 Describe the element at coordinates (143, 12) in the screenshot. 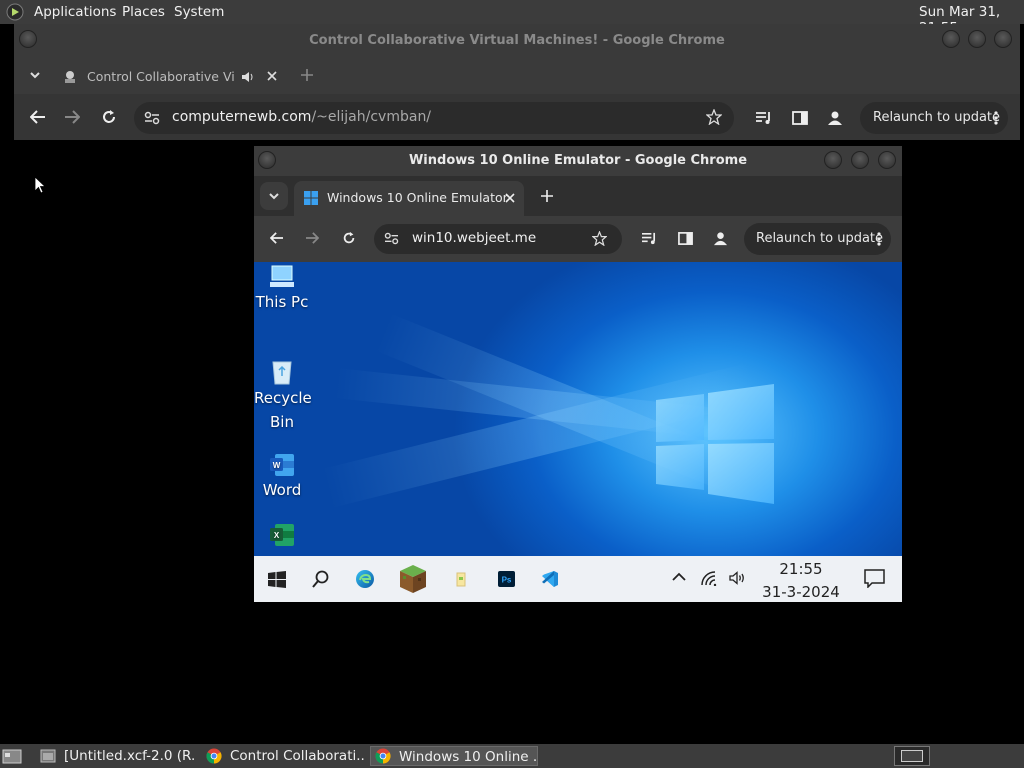

I see `menu-places: Places` at that location.